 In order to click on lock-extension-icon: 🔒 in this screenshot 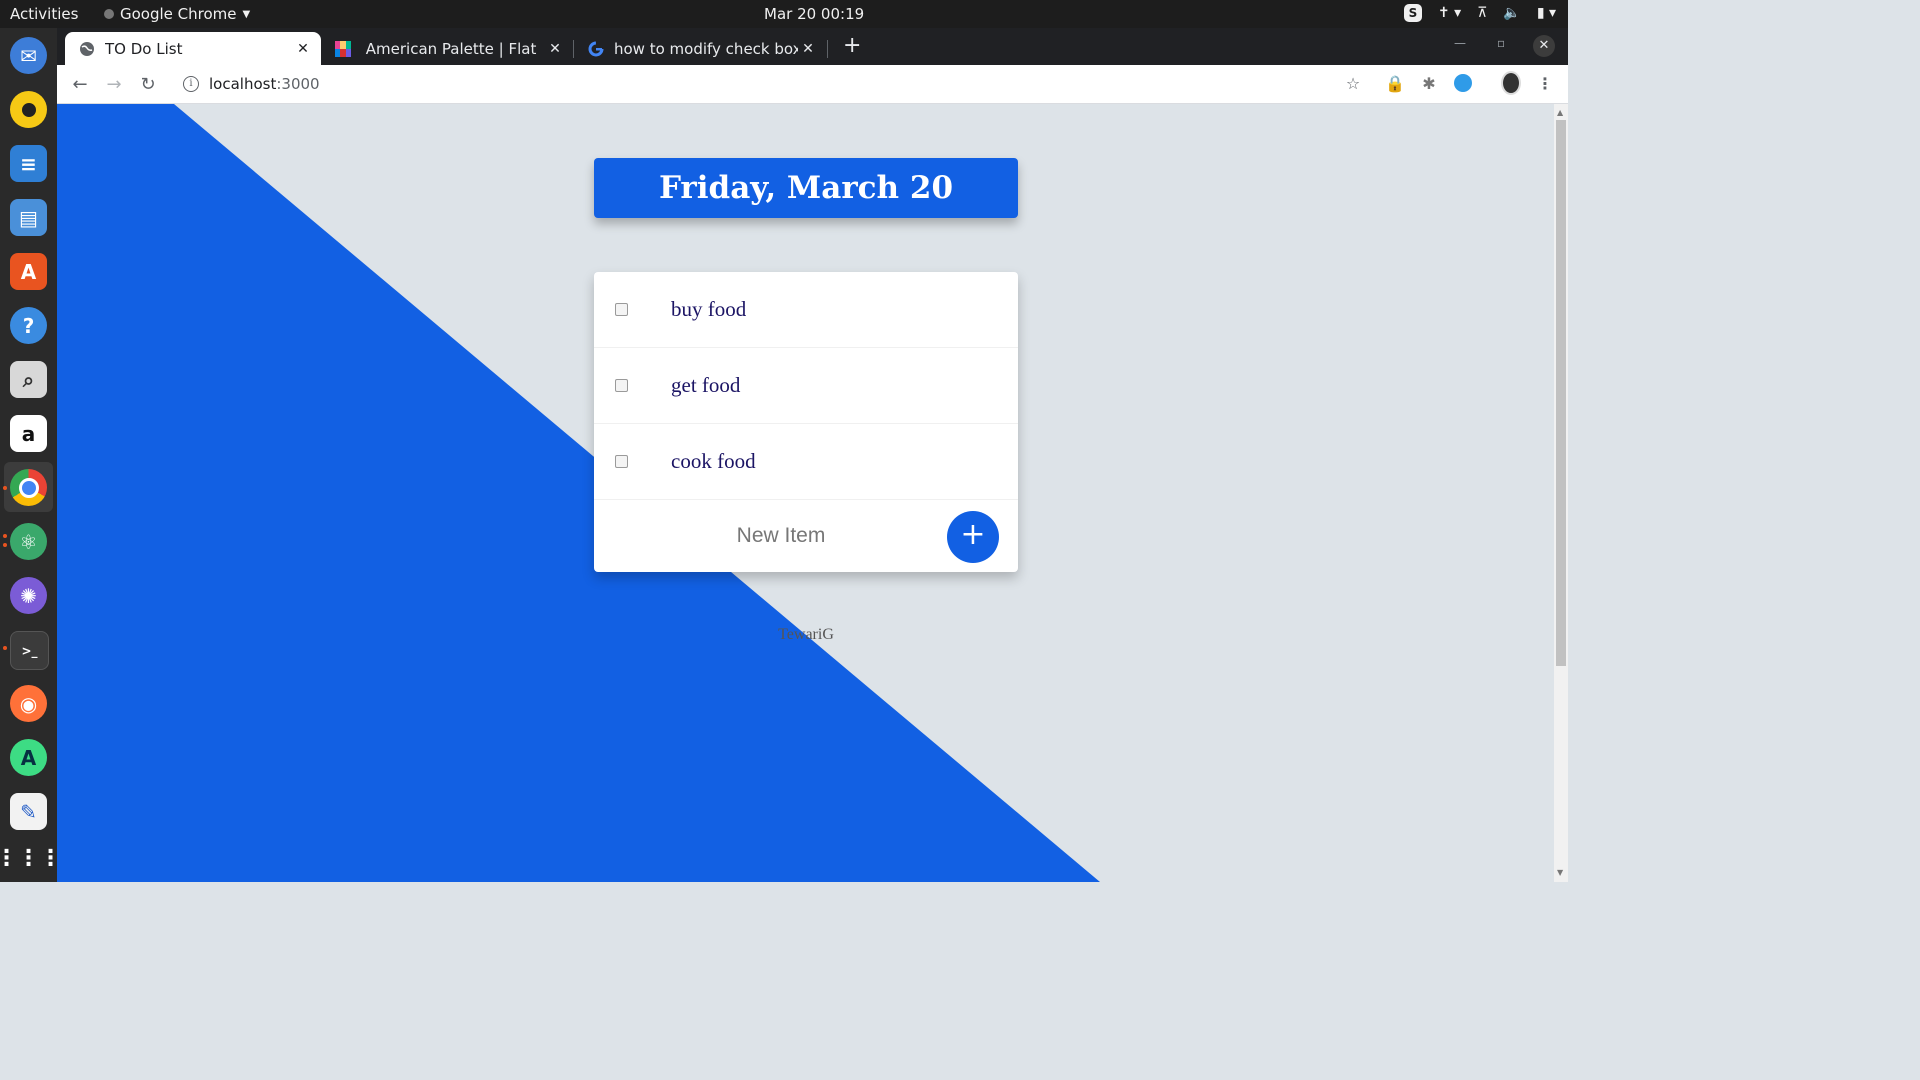, I will do `click(1395, 83)`.